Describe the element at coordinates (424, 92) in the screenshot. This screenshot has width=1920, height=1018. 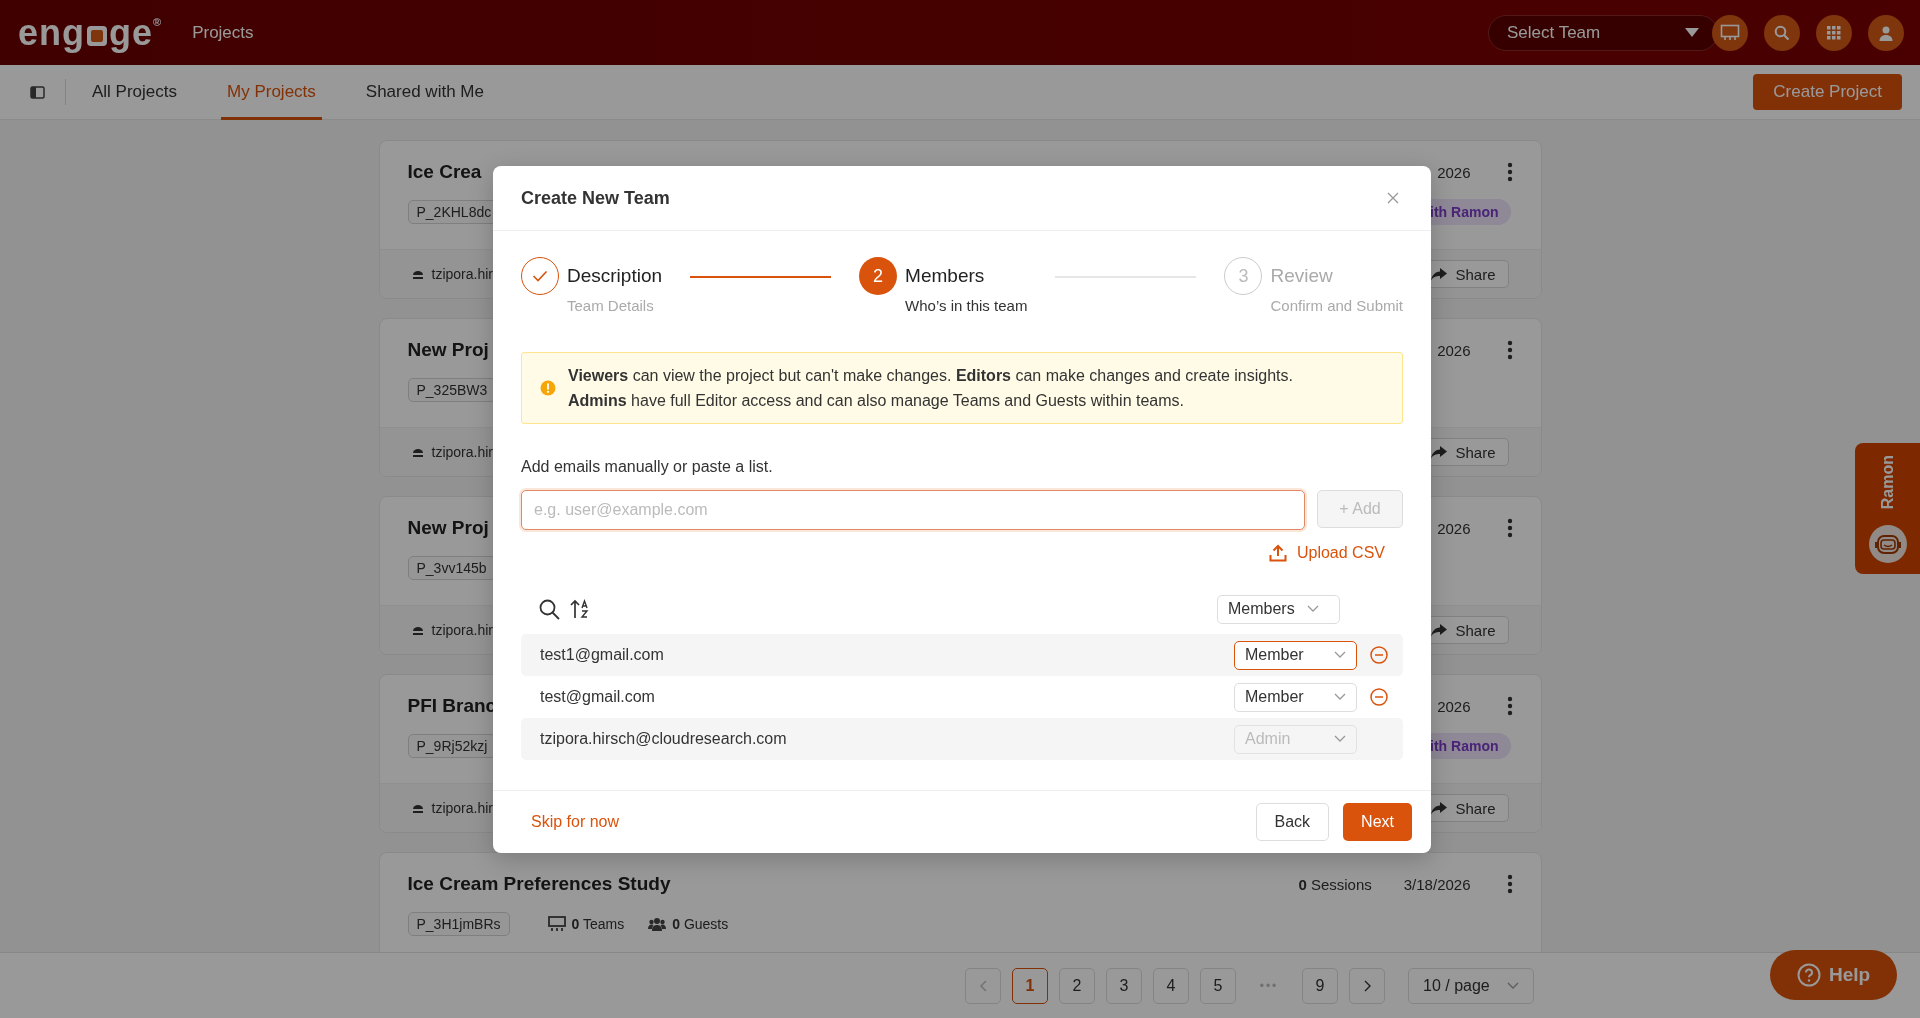
I see `nav-tab: Shared with Me` at that location.